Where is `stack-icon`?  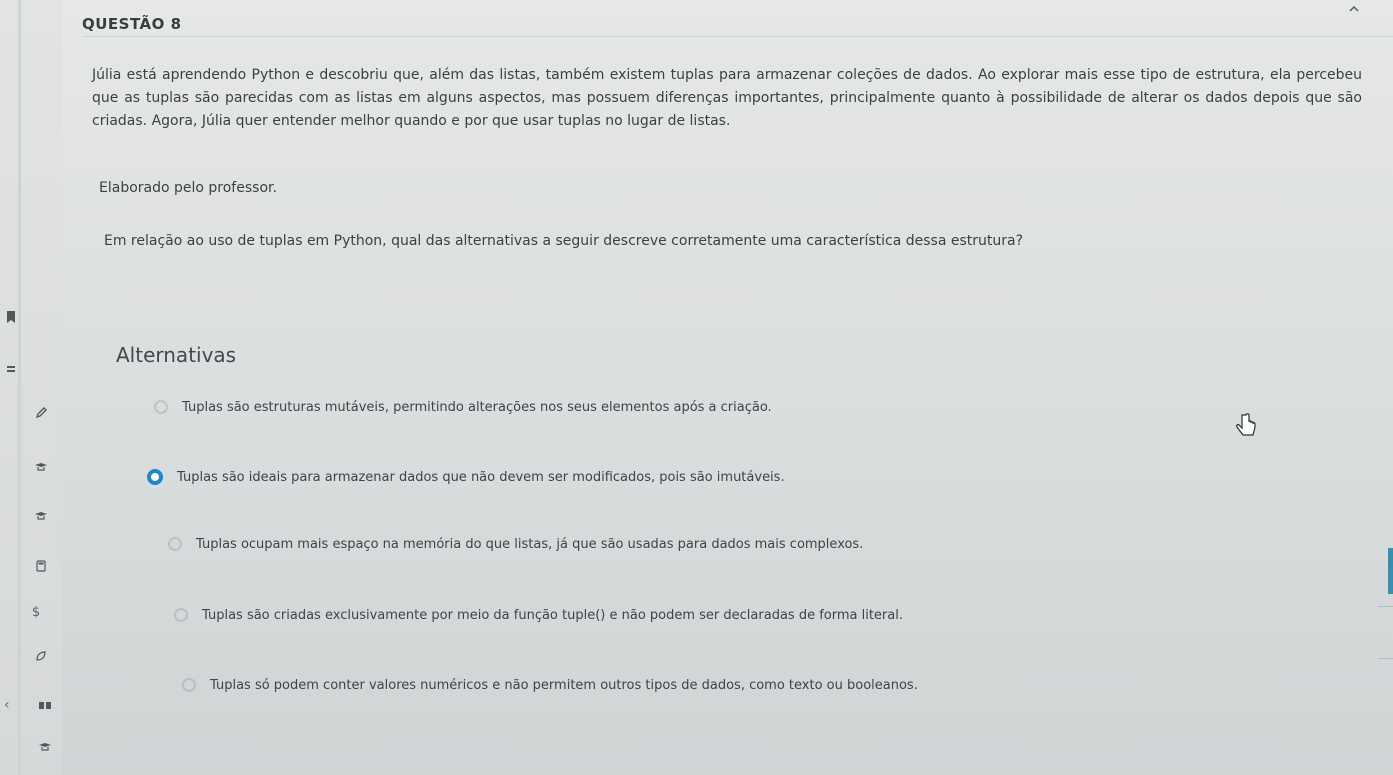
stack-icon is located at coordinates (11, 369).